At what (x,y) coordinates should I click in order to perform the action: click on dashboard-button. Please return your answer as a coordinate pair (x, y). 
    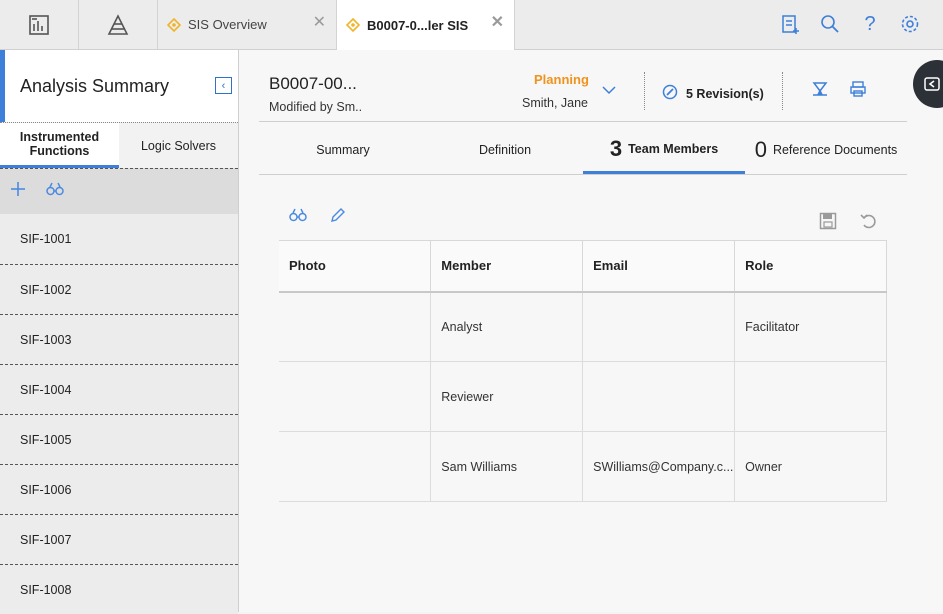
    Looking at the image, I should click on (39, 24).